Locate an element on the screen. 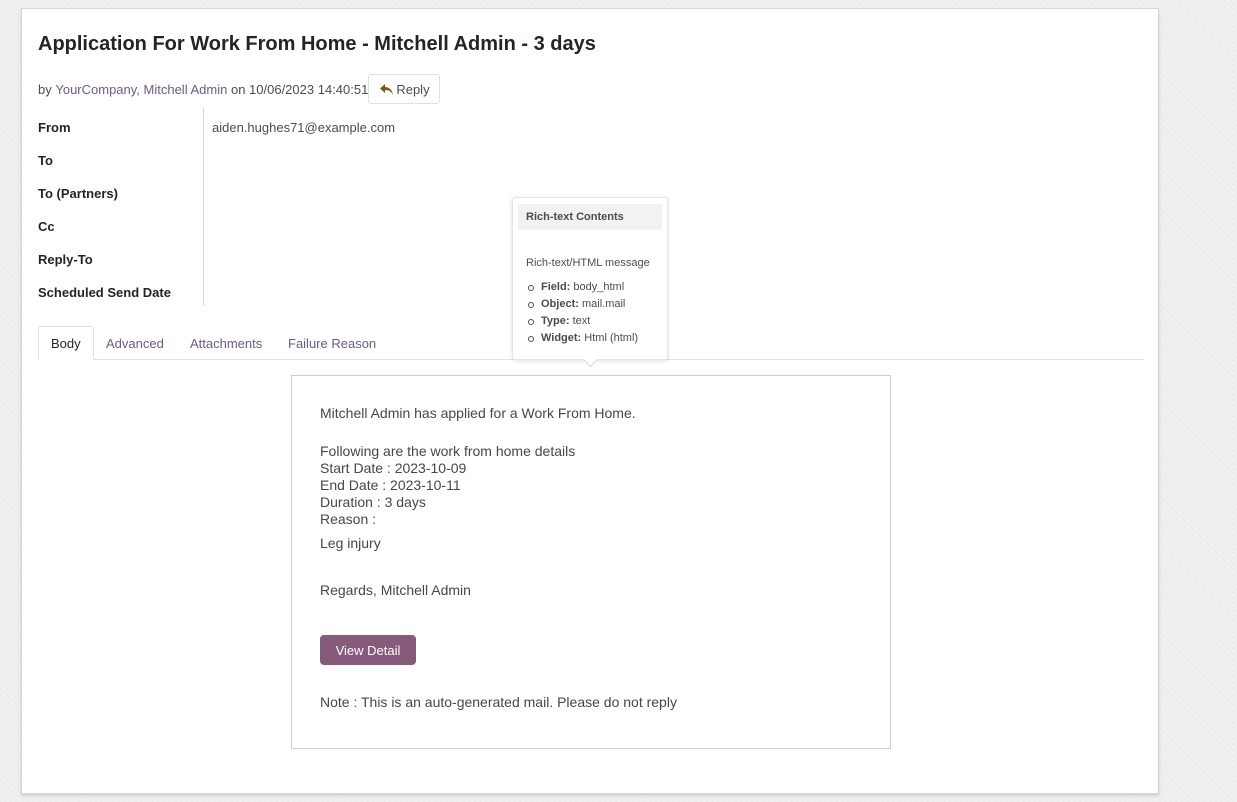  tab-failure-reason: Failure Reason is located at coordinates (332, 343).